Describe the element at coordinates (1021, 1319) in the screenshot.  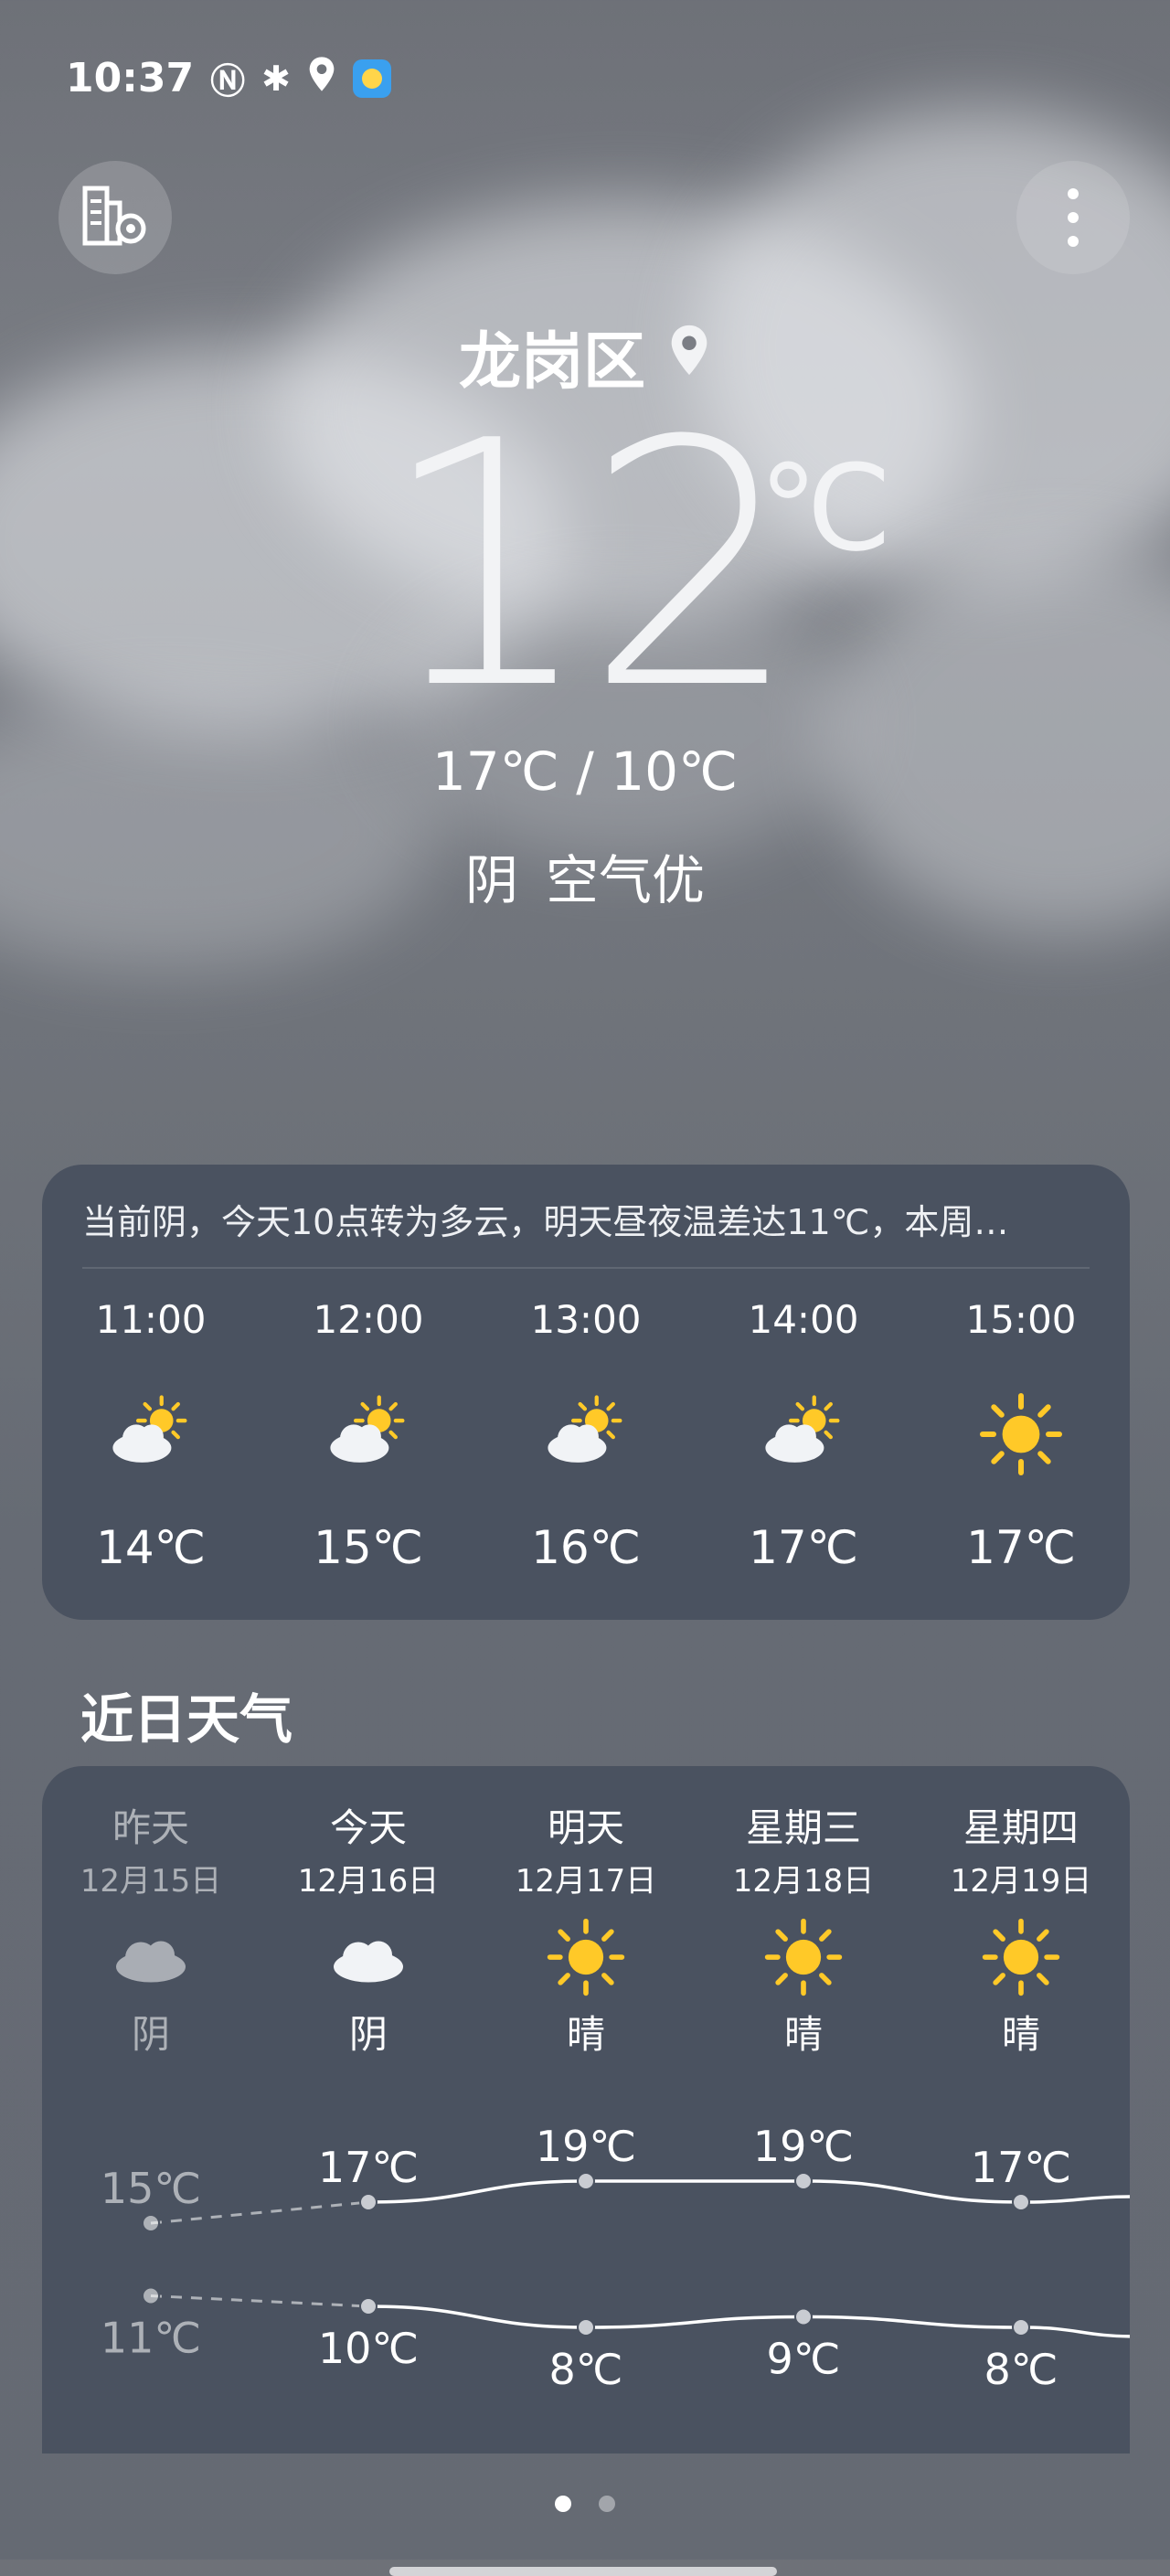
I see `hour-time: 15:00` at that location.